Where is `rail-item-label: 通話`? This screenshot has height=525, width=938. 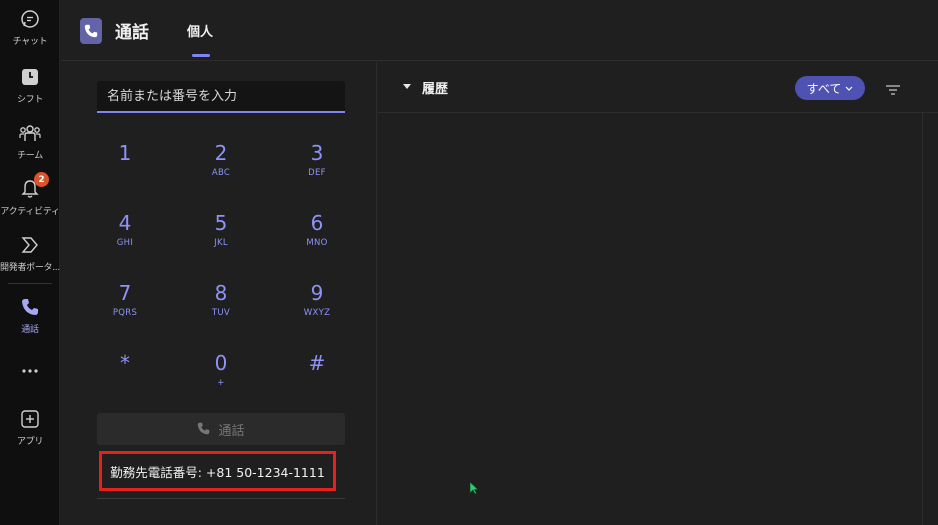 rail-item-label: 通話 is located at coordinates (30, 330).